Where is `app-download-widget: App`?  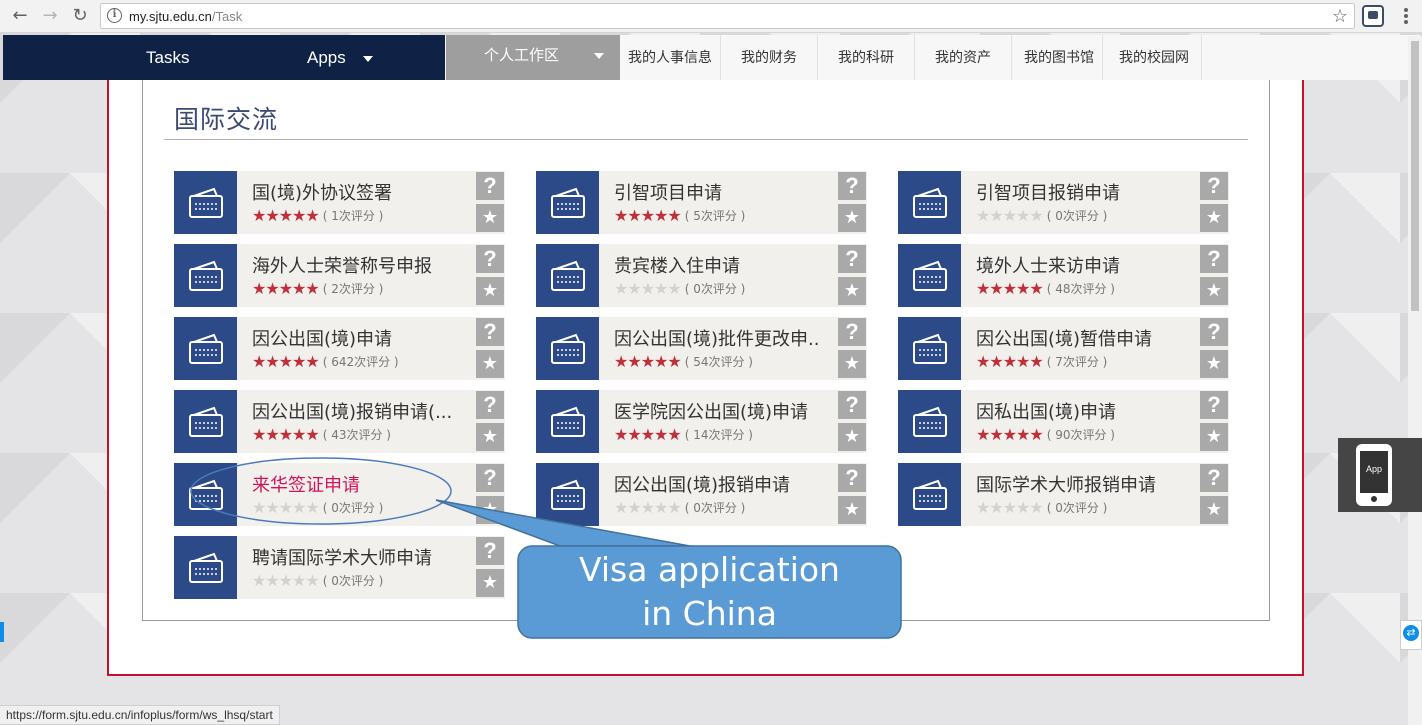 app-download-widget: App is located at coordinates (1380, 475).